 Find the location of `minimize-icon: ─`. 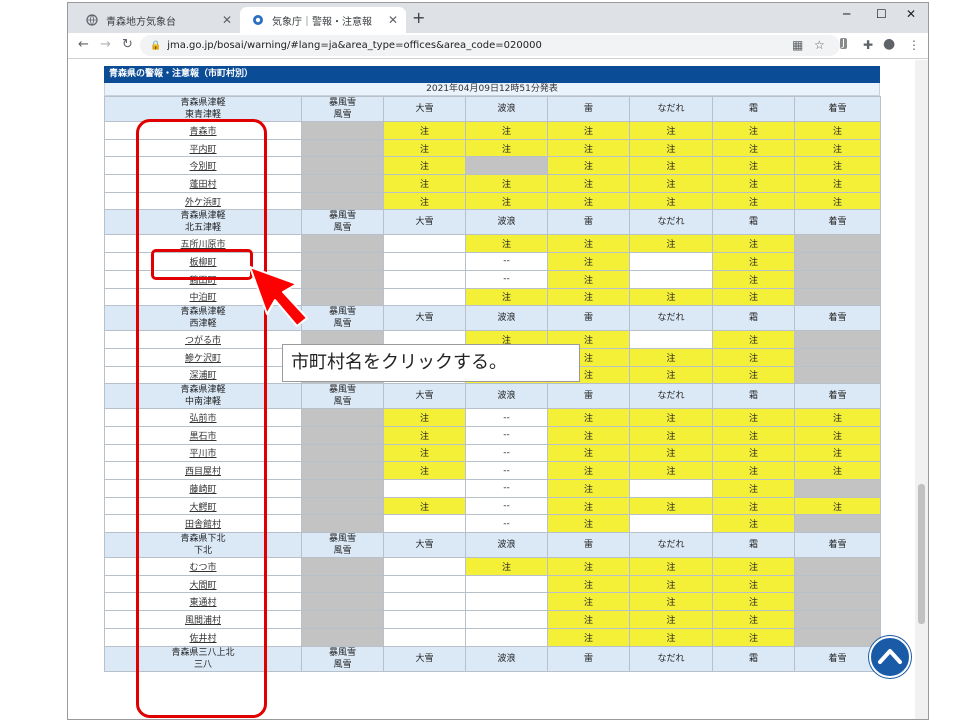

minimize-icon: ─ is located at coordinates (846, 14).